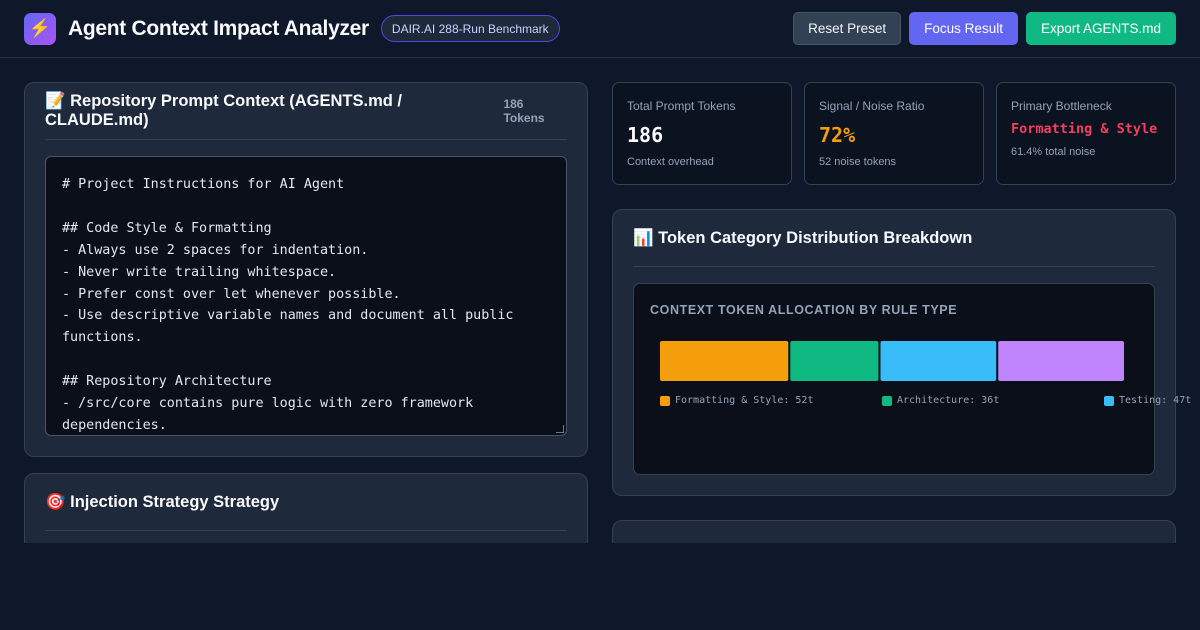  What do you see at coordinates (1084, 129) in the screenshot?
I see `stat-value: Formatting & Style` at bounding box center [1084, 129].